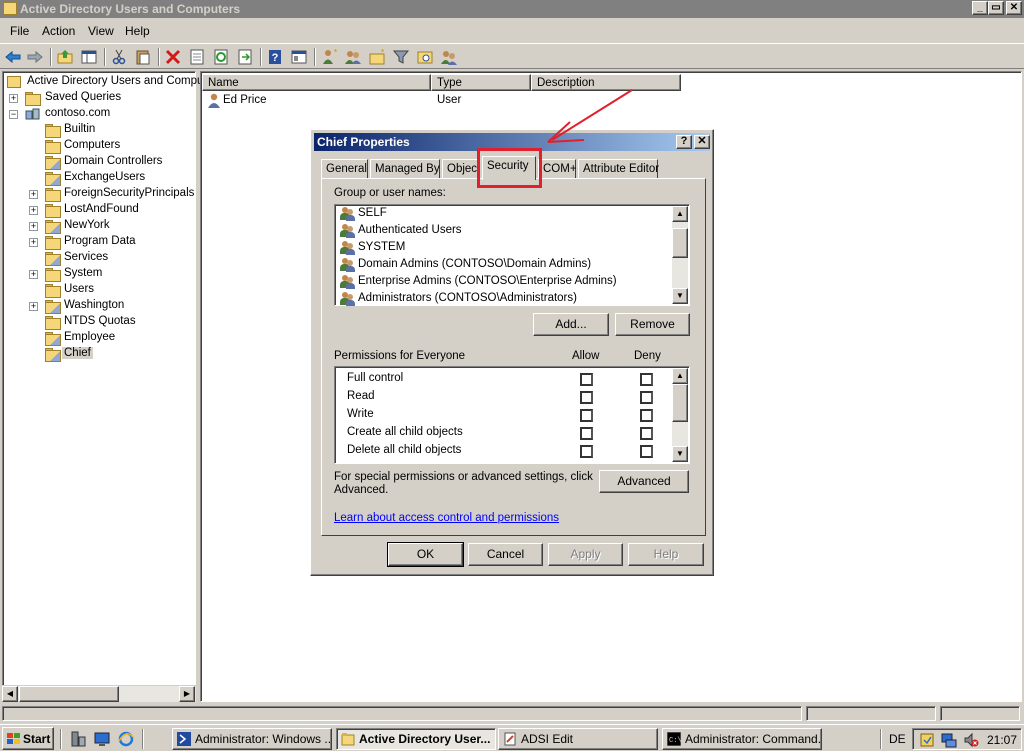 This screenshot has width=1024, height=751. What do you see at coordinates (425, 57) in the screenshot?
I see `find-icon` at bounding box center [425, 57].